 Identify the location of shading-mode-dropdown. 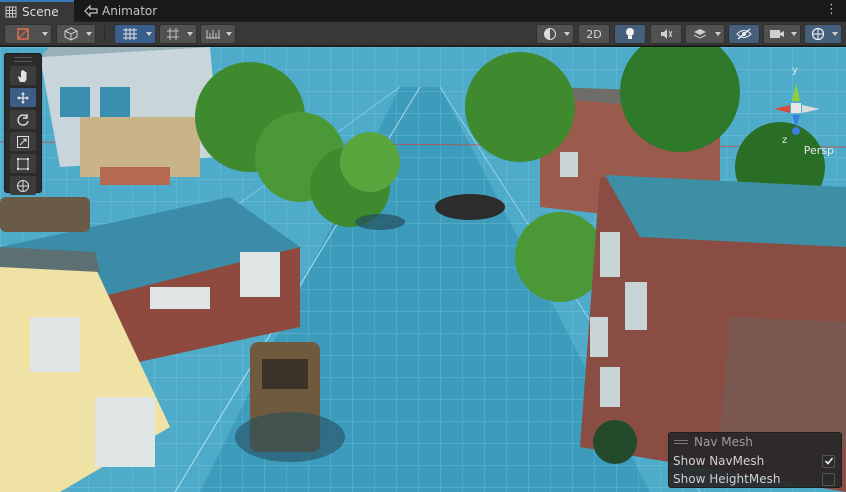
(76, 34).